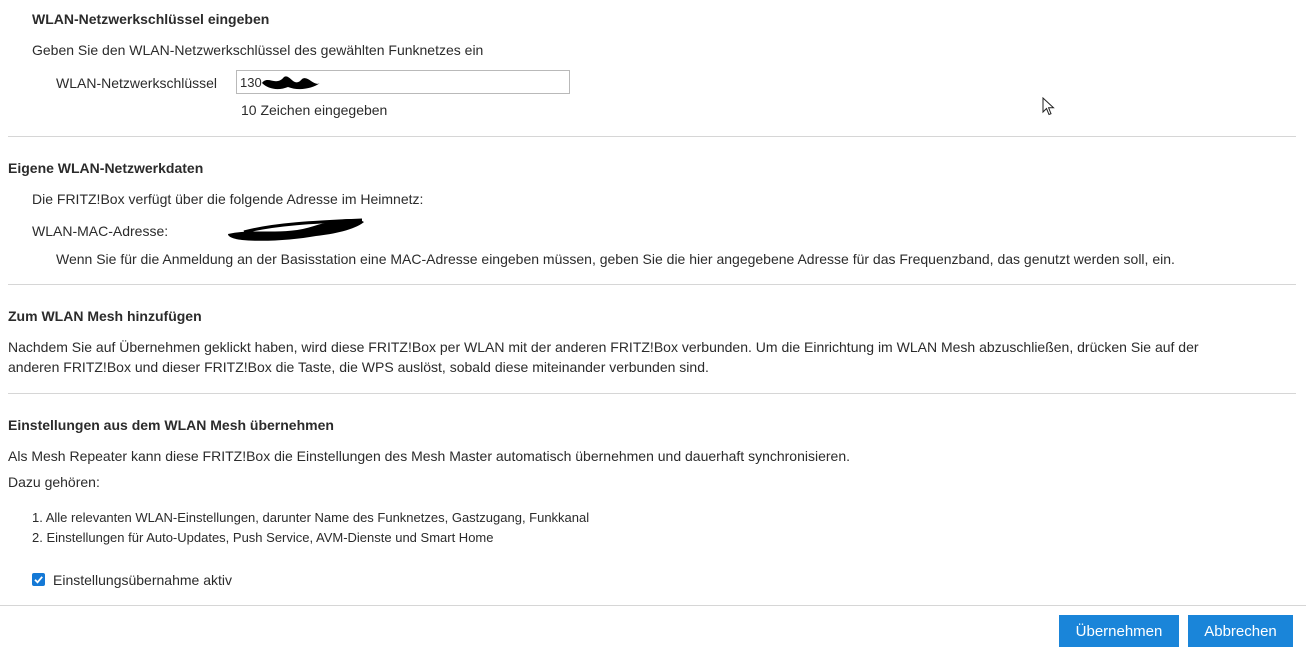 This screenshot has height=654, width=1306. I want to click on wlan-key-char-count: 10 Zeichen eingegeben, so click(314, 110).